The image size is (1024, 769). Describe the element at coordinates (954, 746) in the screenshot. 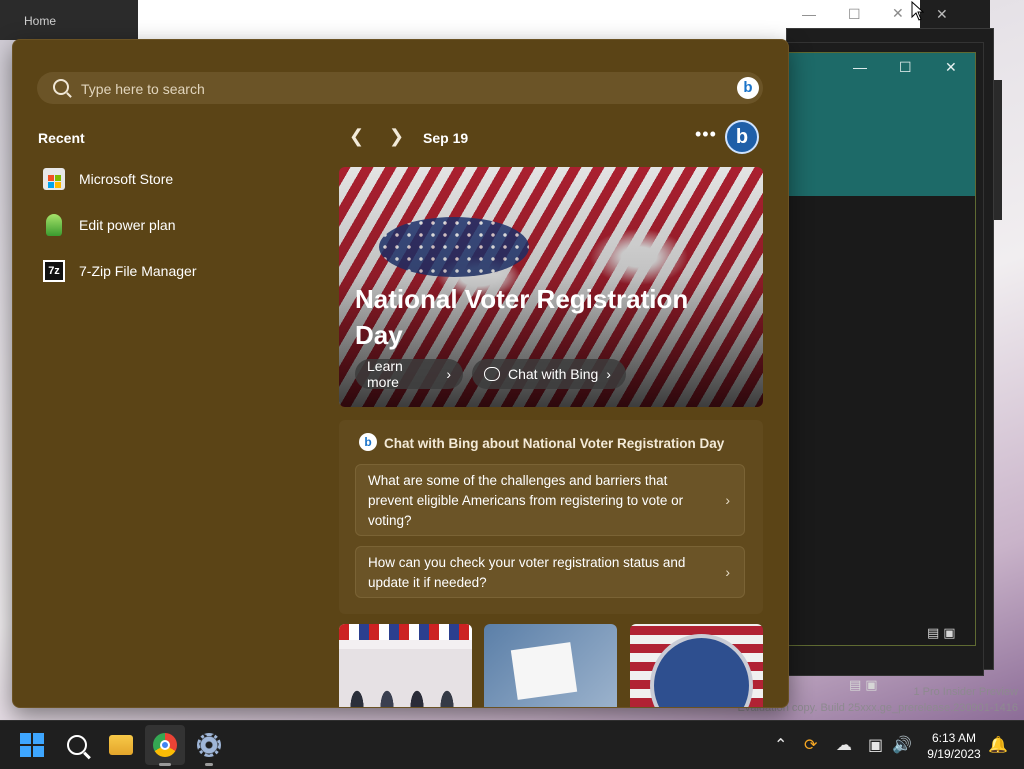

I see `taskbar-clock: 6:13 AM 9/19/2023` at that location.